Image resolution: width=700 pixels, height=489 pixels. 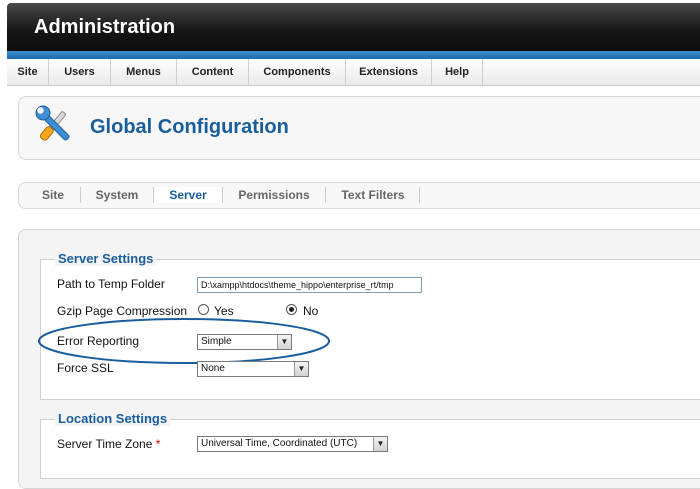 What do you see at coordinates (85, 368) in the screenshot?
I see `force-ssl-label: Force SSL` at bounding box center [85, 368].